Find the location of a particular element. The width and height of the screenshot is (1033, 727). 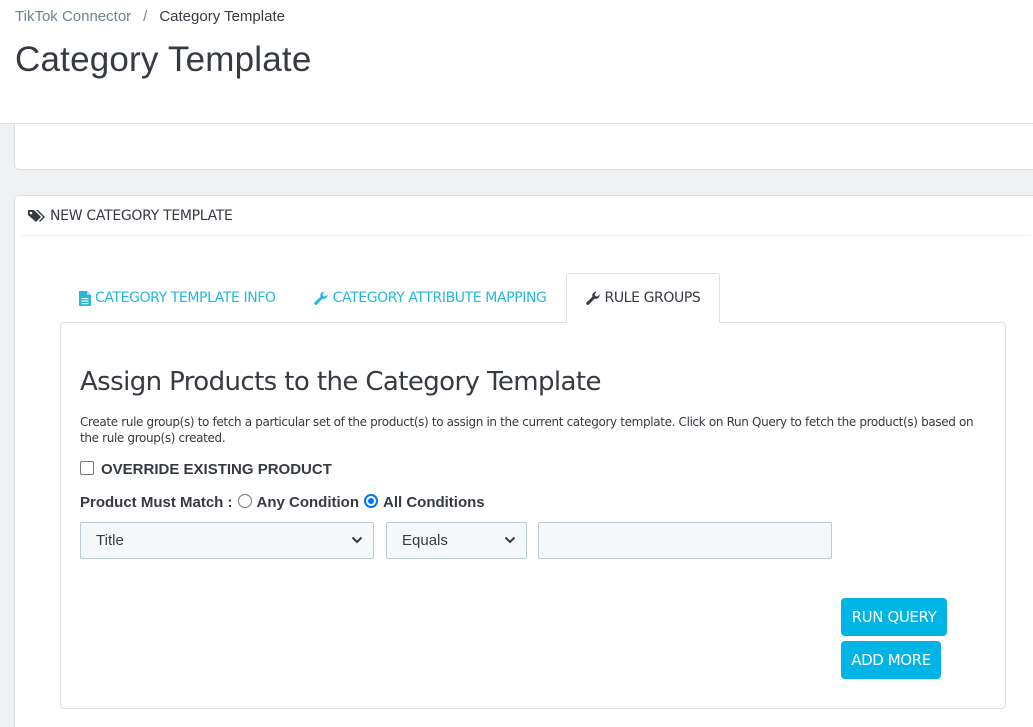

breadcrumb-current: Category Template is located at coordinates (222, 16).